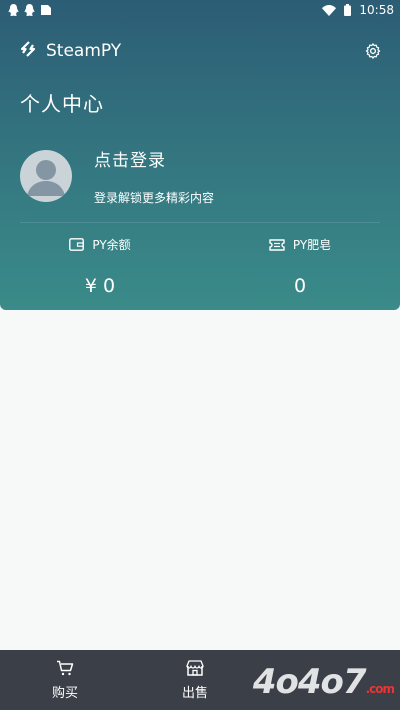 This screenshot has height=710, width=400. Describe the element at coordinates (348, 10) in the screenshot. I see `battery-icon` at that location.